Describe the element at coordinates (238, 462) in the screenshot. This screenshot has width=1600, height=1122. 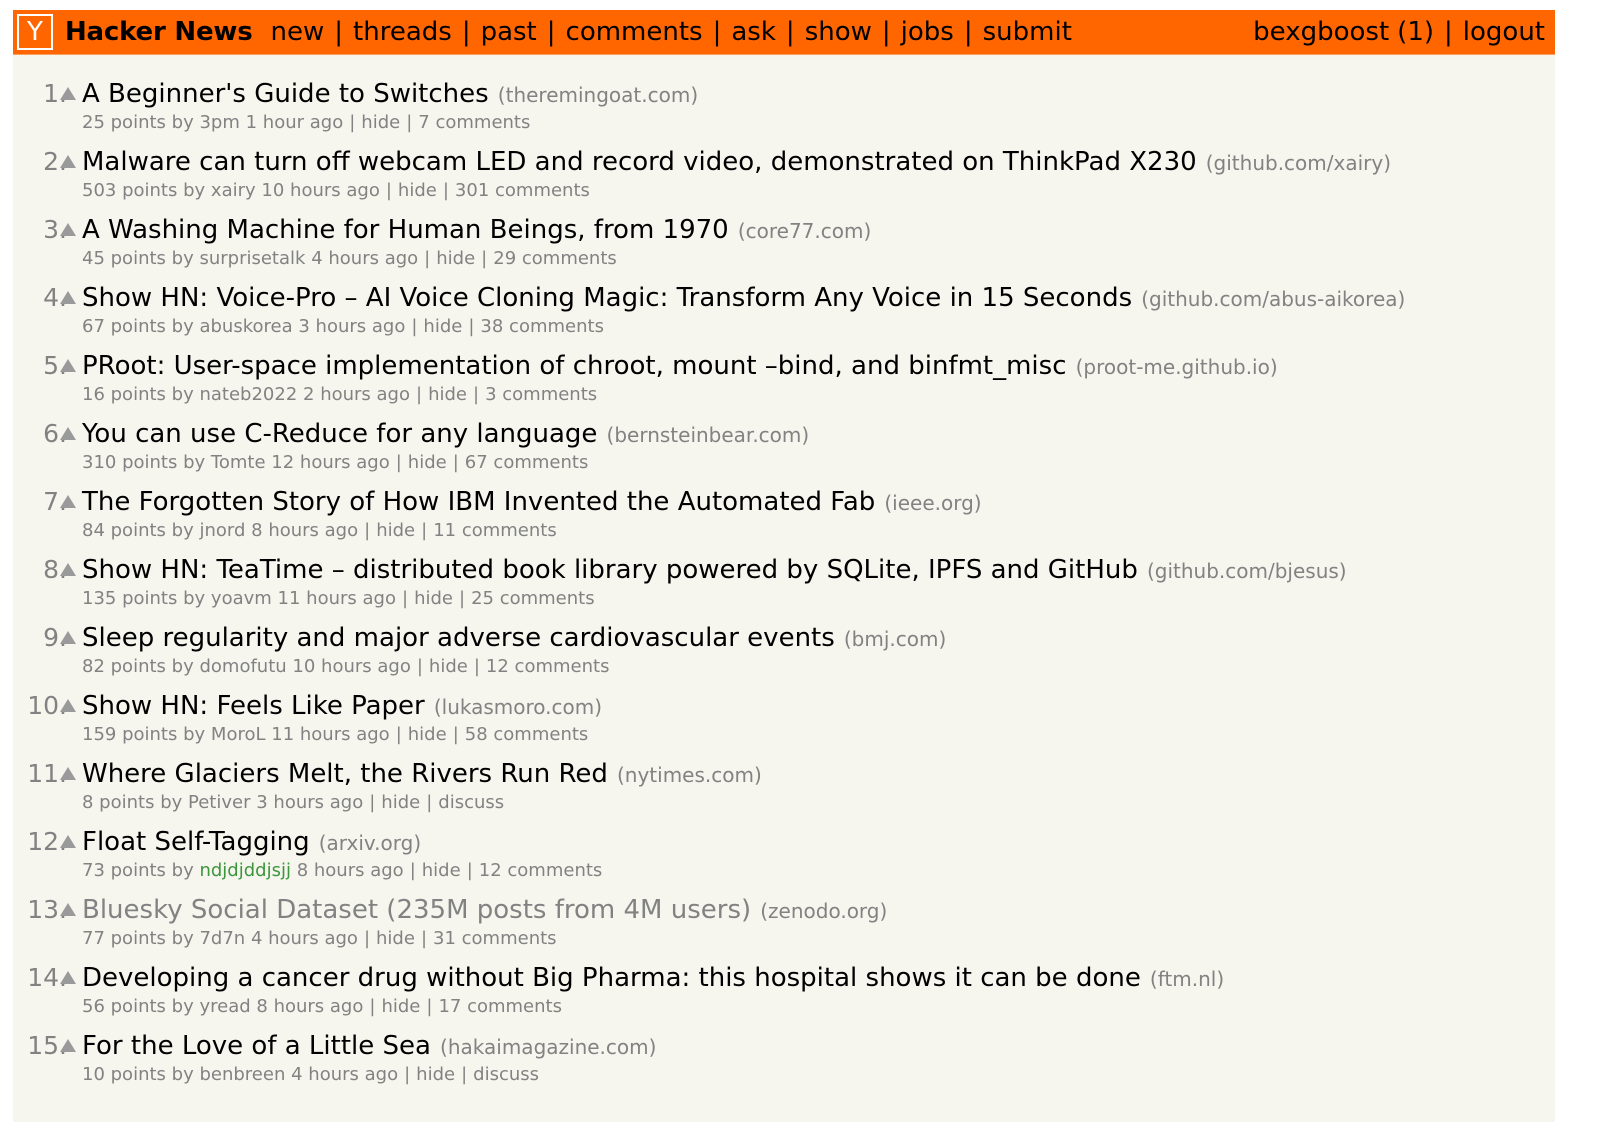
I see `story-user-link: Tomte` at that location.